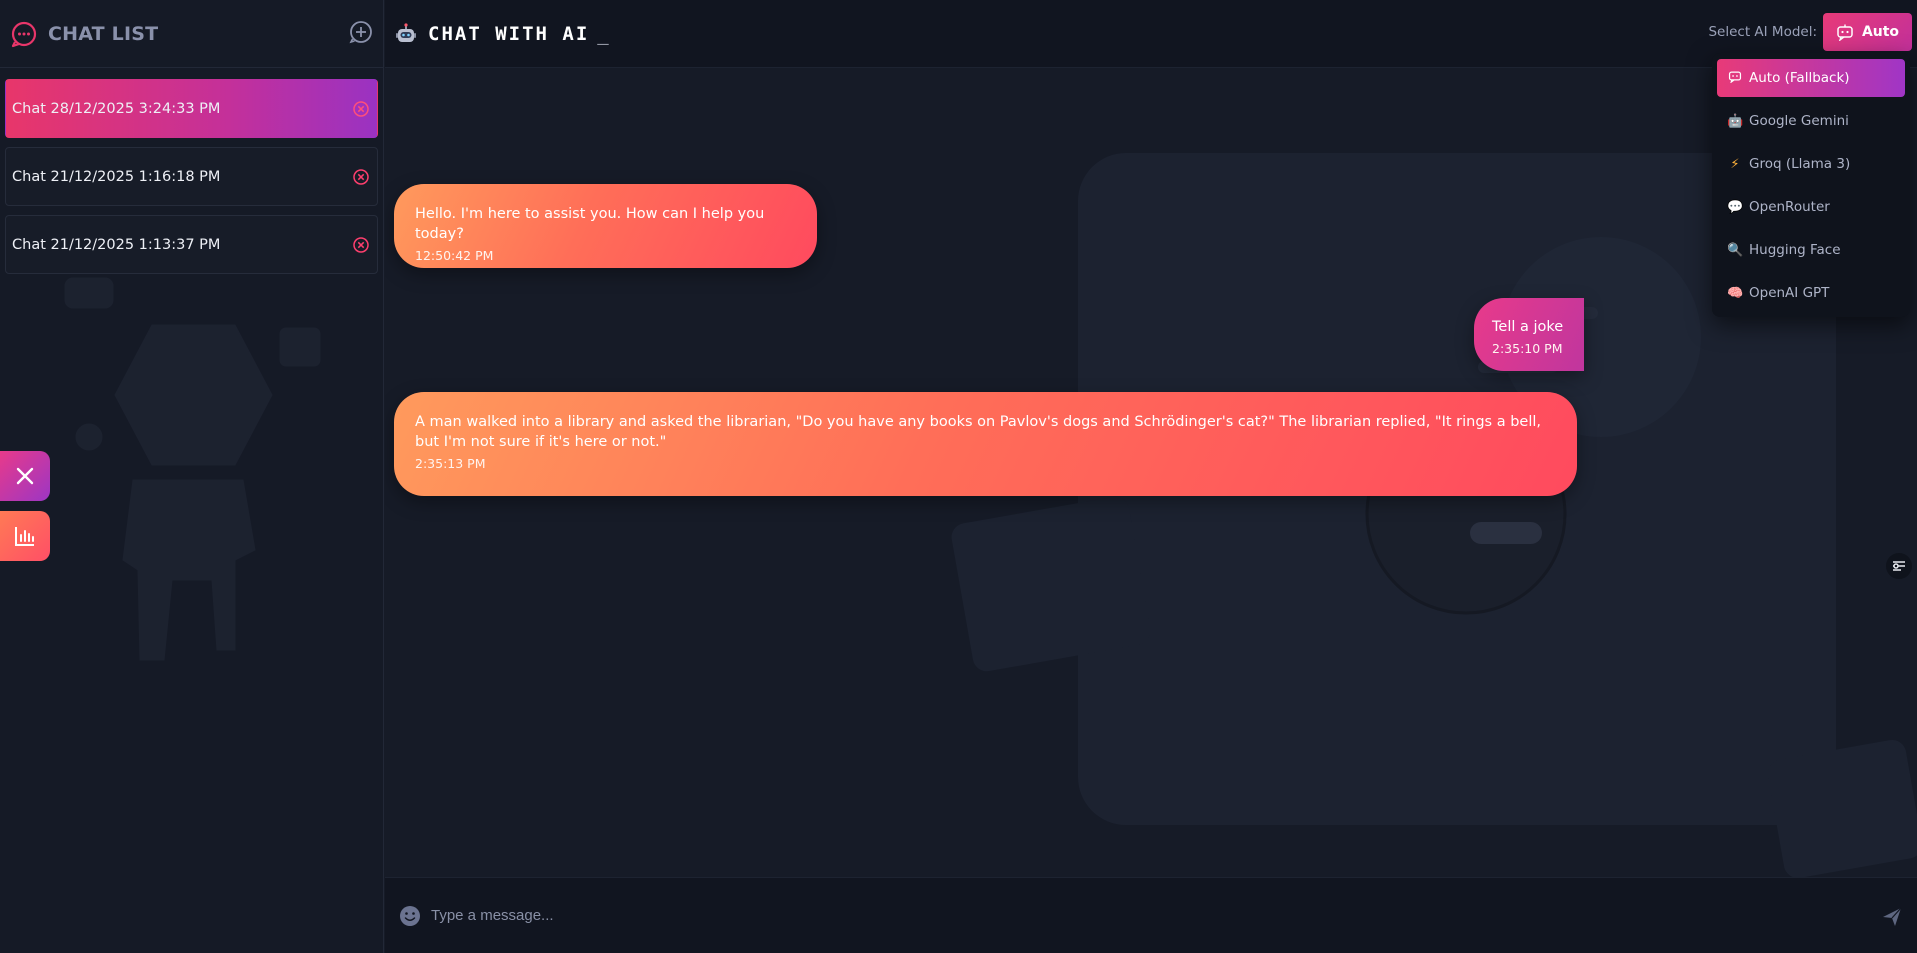  Describe the element at coordinates (1800, 164) in the screenshot. I see `model-option-label: Groq (Llama 3)` at that location.